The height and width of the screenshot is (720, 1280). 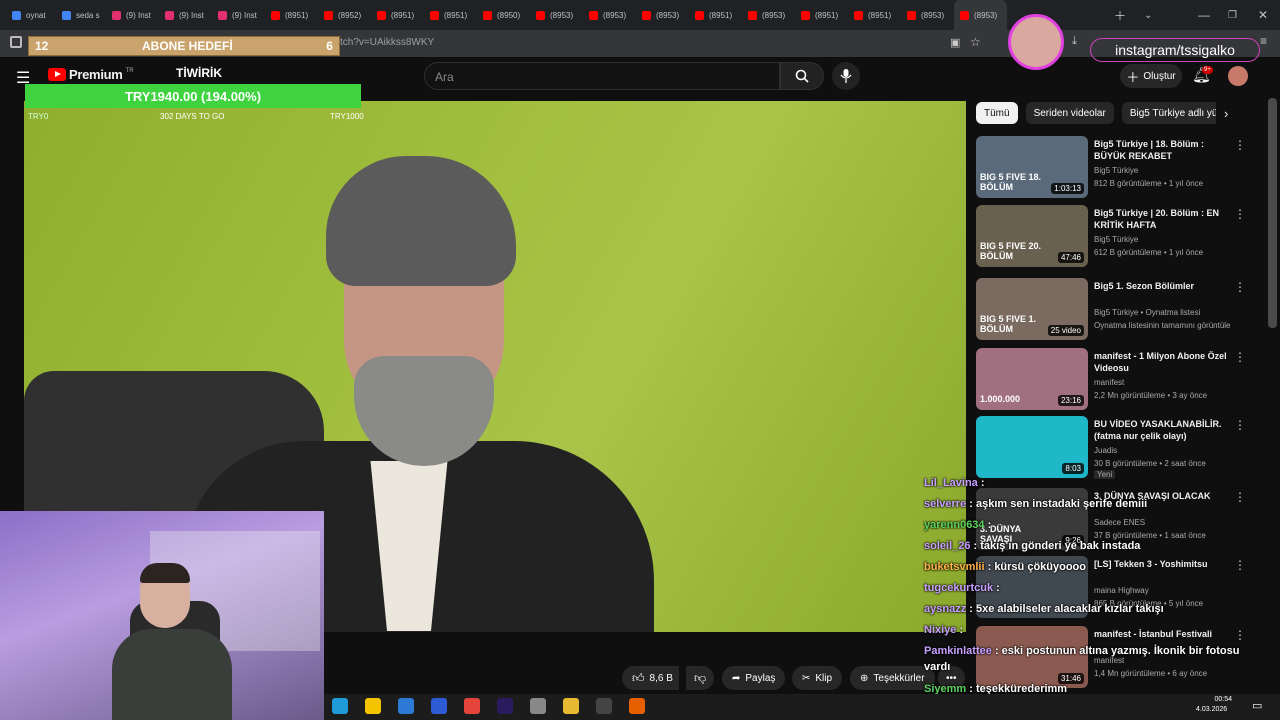 What do you see at coordinates (387, 42) in the screenshot?
I see `url-text: tch?v=UAikkss8WKY` at bounding box center [387, 42].